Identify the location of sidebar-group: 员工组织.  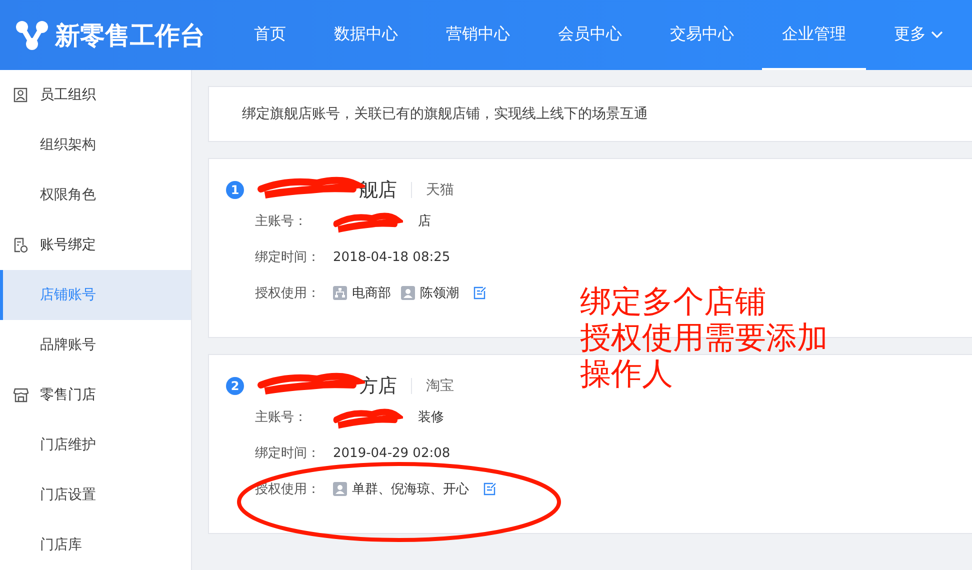
(68, 95).